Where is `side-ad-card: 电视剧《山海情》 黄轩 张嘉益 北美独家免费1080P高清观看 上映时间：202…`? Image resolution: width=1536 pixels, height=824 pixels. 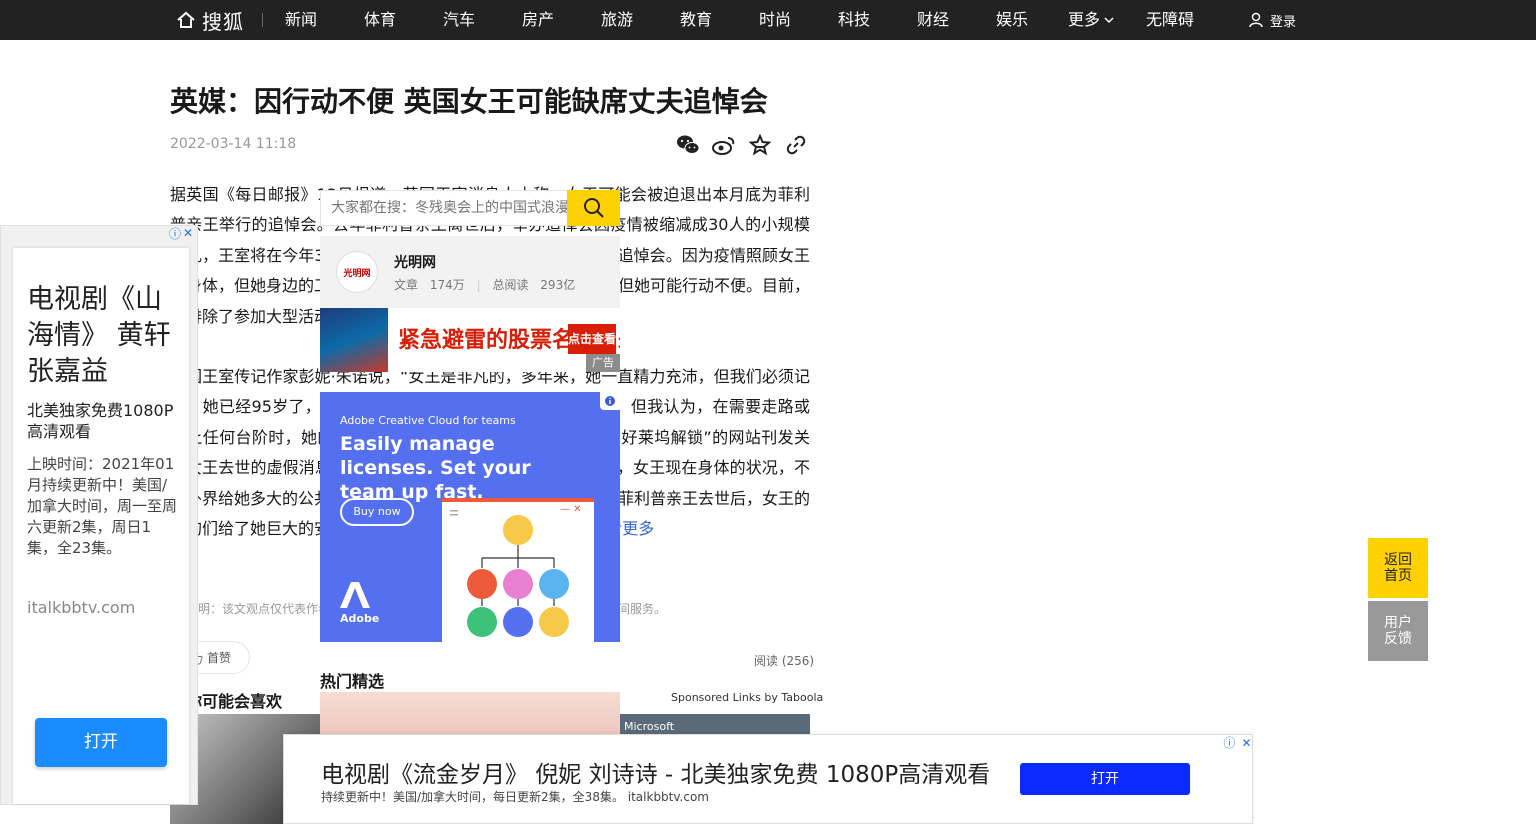 side-ad-card: 电视剧《山海情》 黄轩 张嘉益 北美独家免费1080P高清观看 上映时间：202… is located at coordinates (101, 526).